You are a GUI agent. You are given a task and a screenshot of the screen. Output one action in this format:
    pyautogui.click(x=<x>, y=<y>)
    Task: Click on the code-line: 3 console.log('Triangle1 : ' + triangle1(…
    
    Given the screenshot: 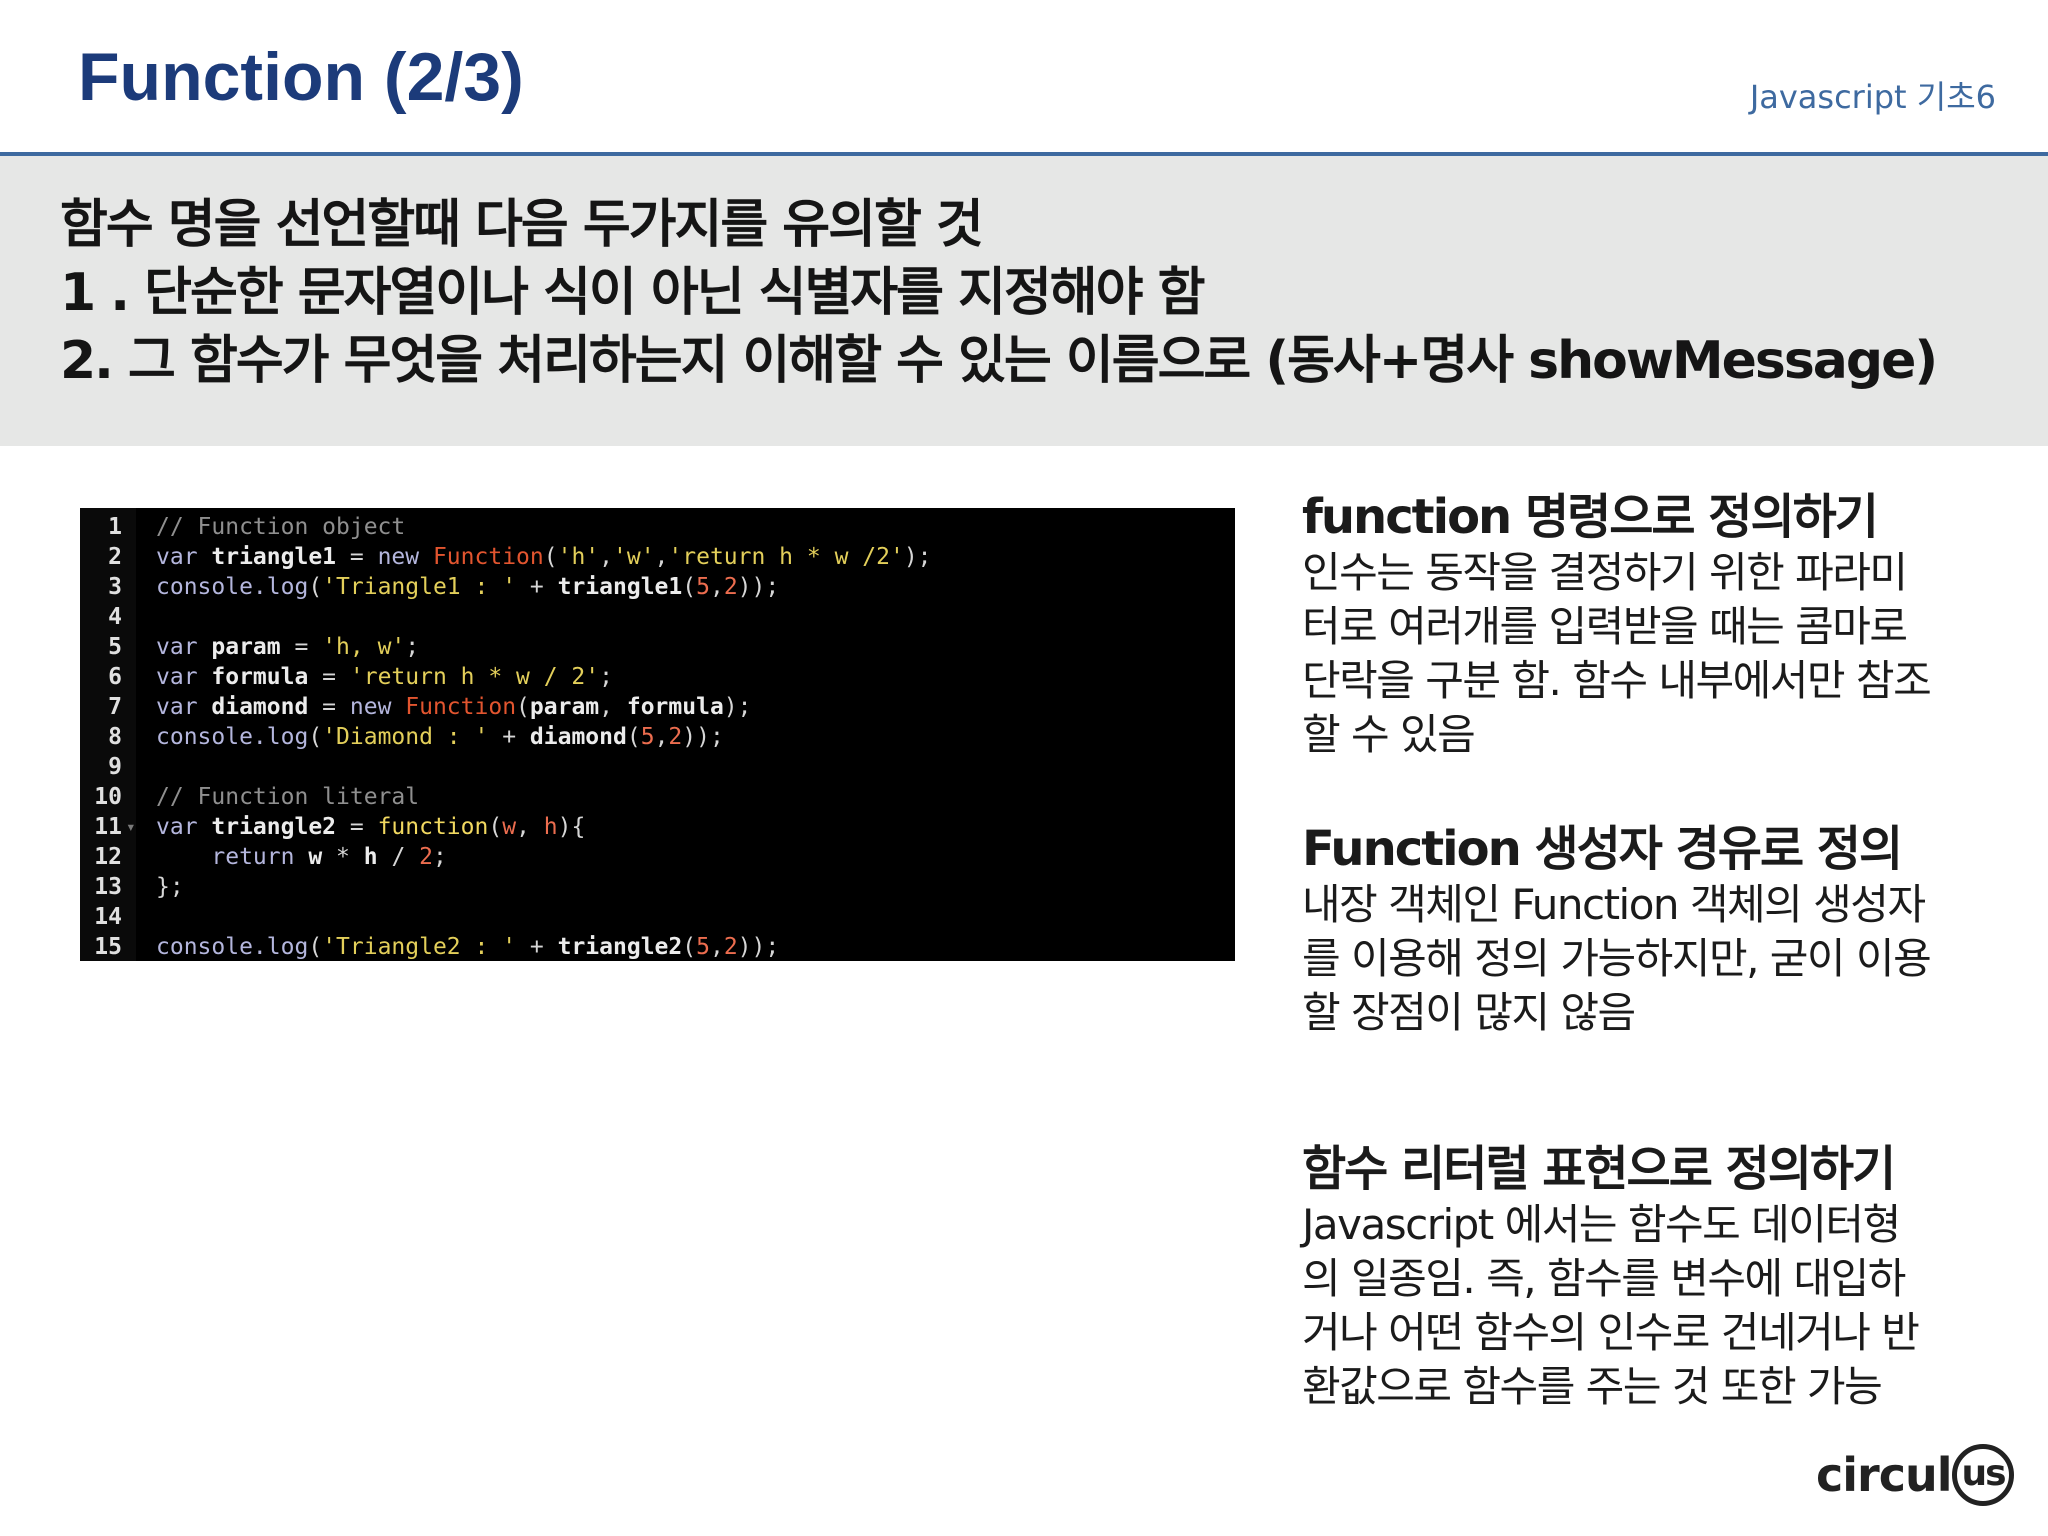 What is the action you would take?
    pyautogui.click(x=657, y=587)
    